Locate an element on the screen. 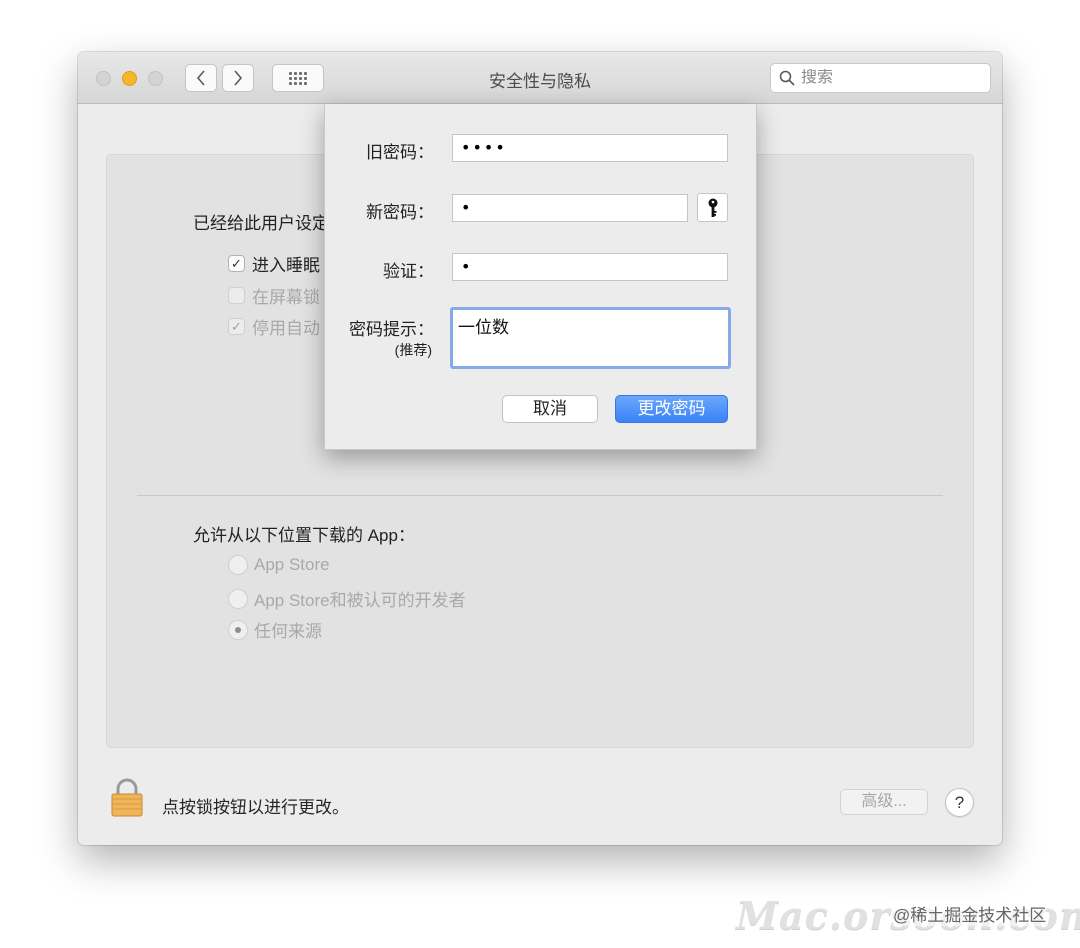  password-assistant-button is located at coordinates (712, 207).